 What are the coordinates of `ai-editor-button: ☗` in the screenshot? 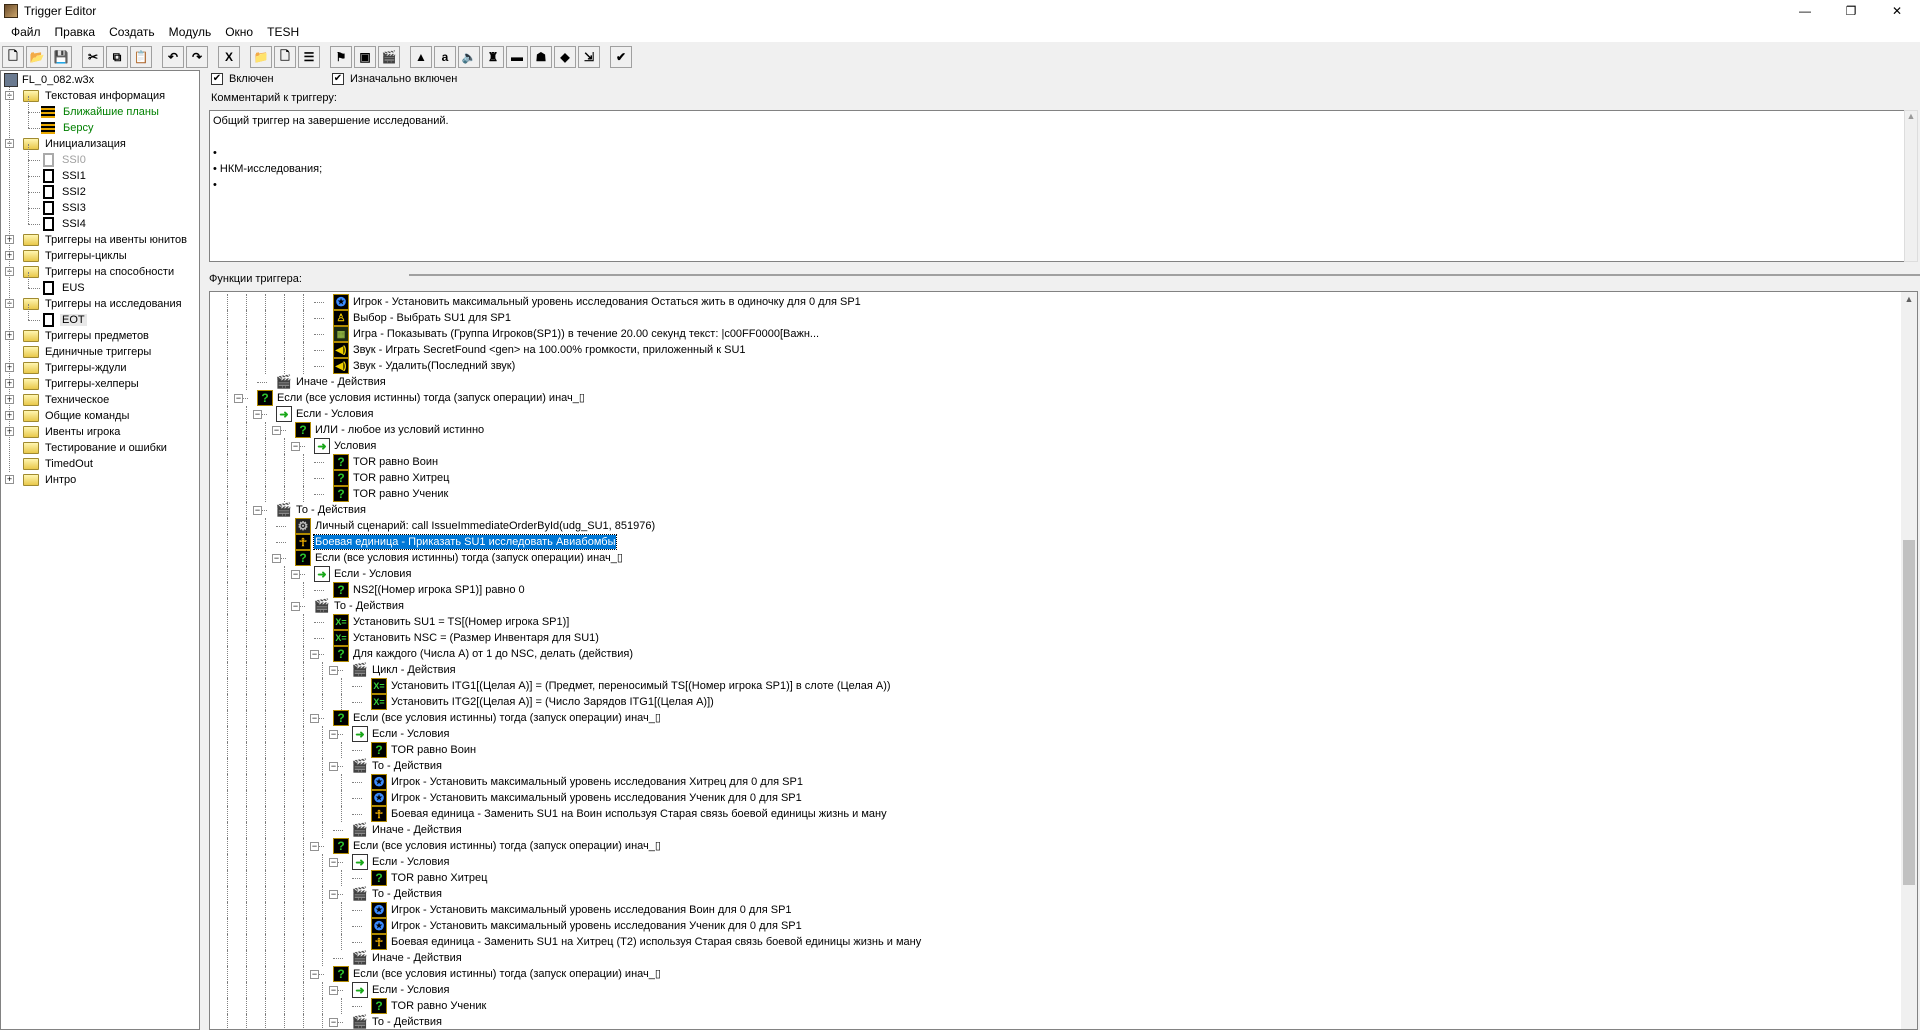 It's located at (541, 57).